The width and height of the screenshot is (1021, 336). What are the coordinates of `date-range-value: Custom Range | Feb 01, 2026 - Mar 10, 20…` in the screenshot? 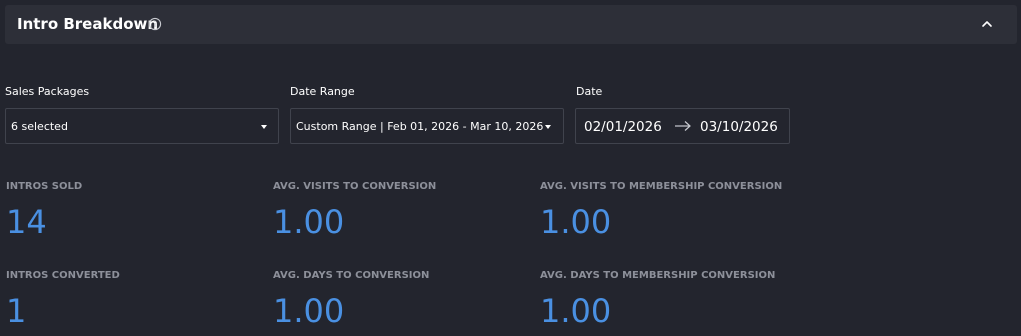 It's located at (420, 126).